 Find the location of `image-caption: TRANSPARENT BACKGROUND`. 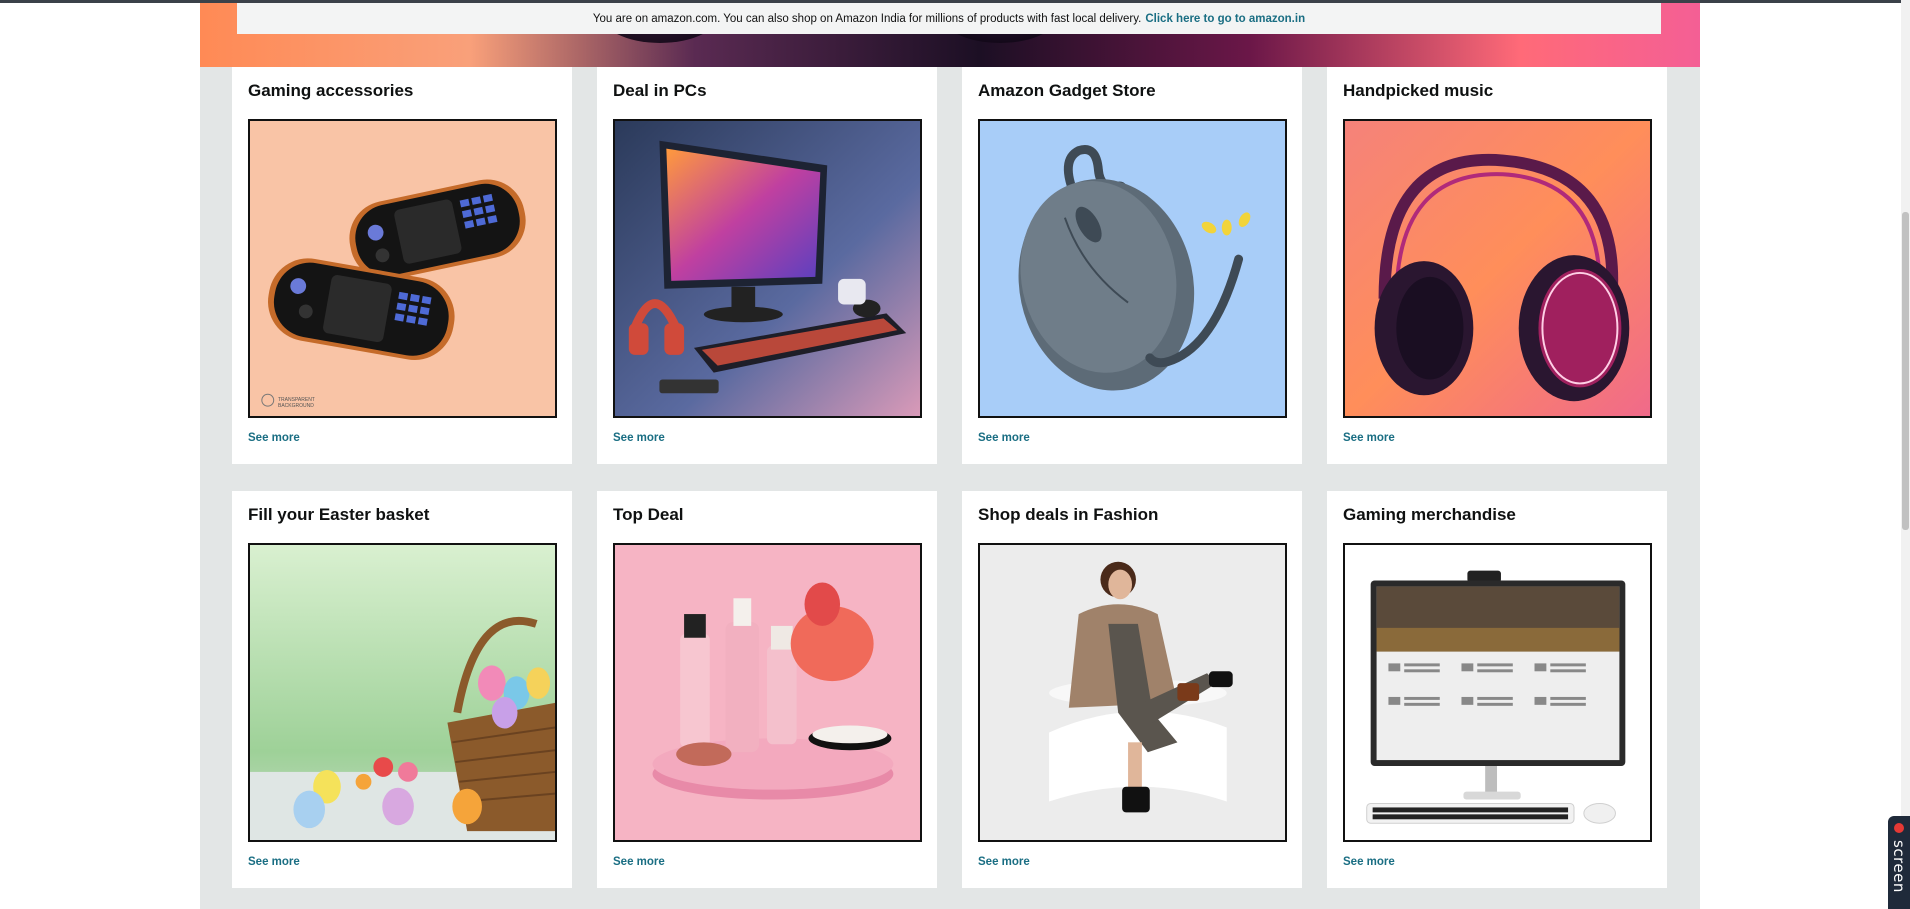

image-caption: TRANSPARENT BACKGROUND is located at coordinates (296, 403).